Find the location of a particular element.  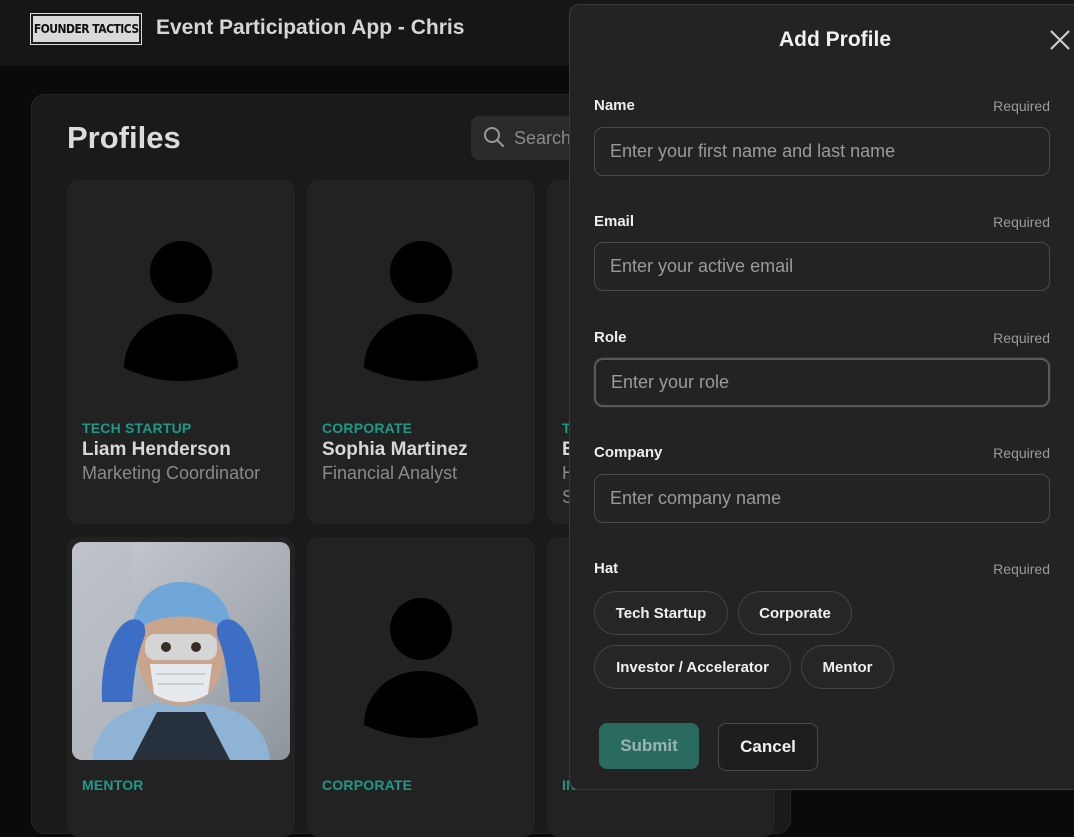

email-required: Required is located at coordinates (1021, 222).